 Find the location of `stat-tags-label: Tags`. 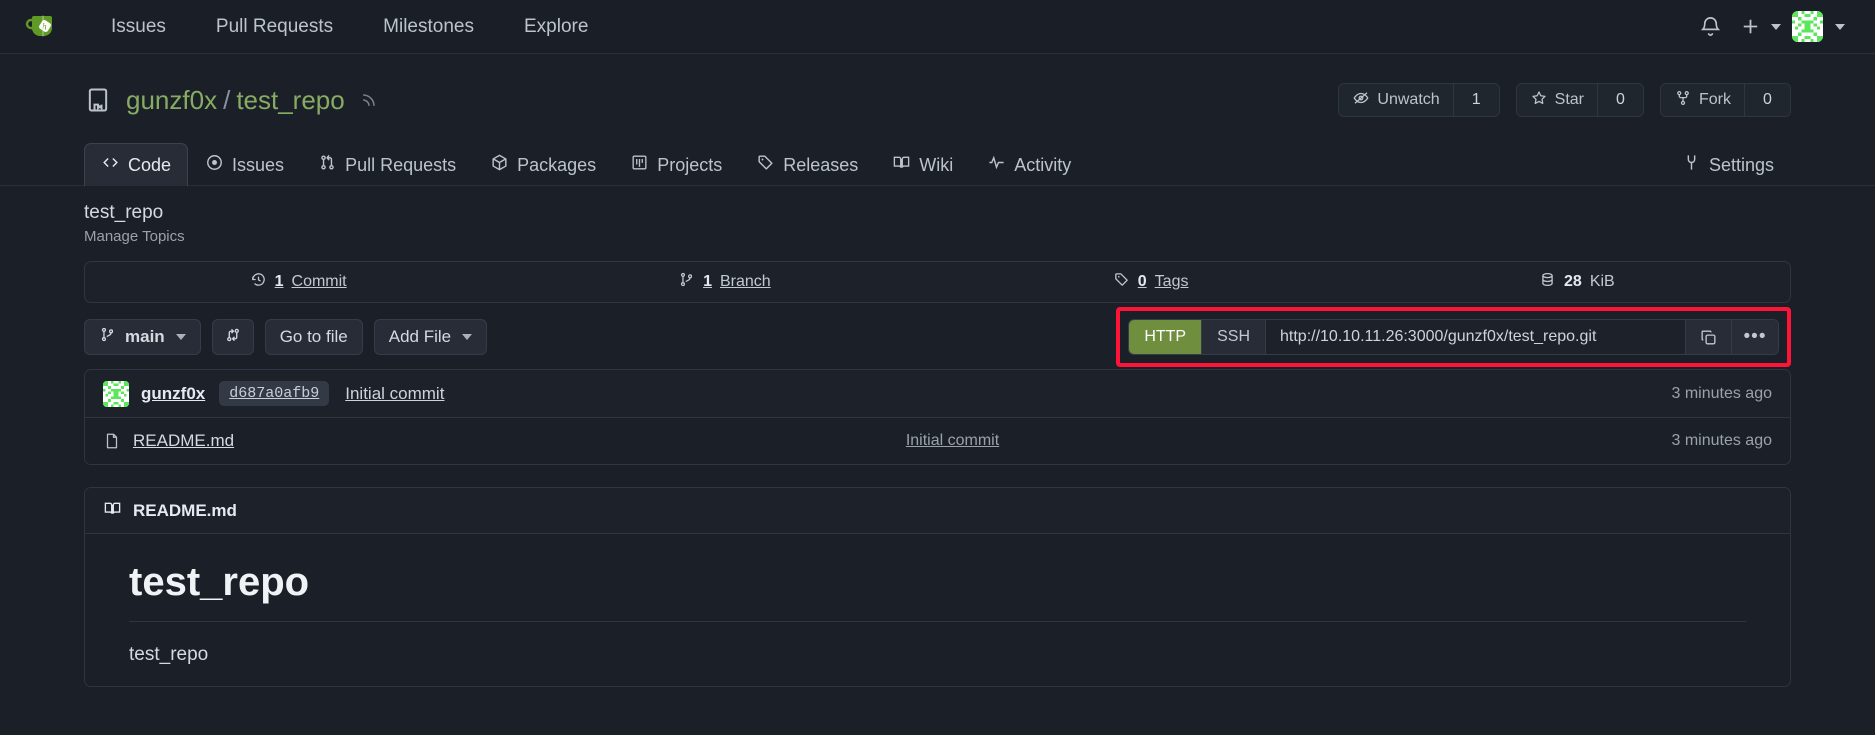

stat-tags-label: Tags is located at coordinates (1171, 281).